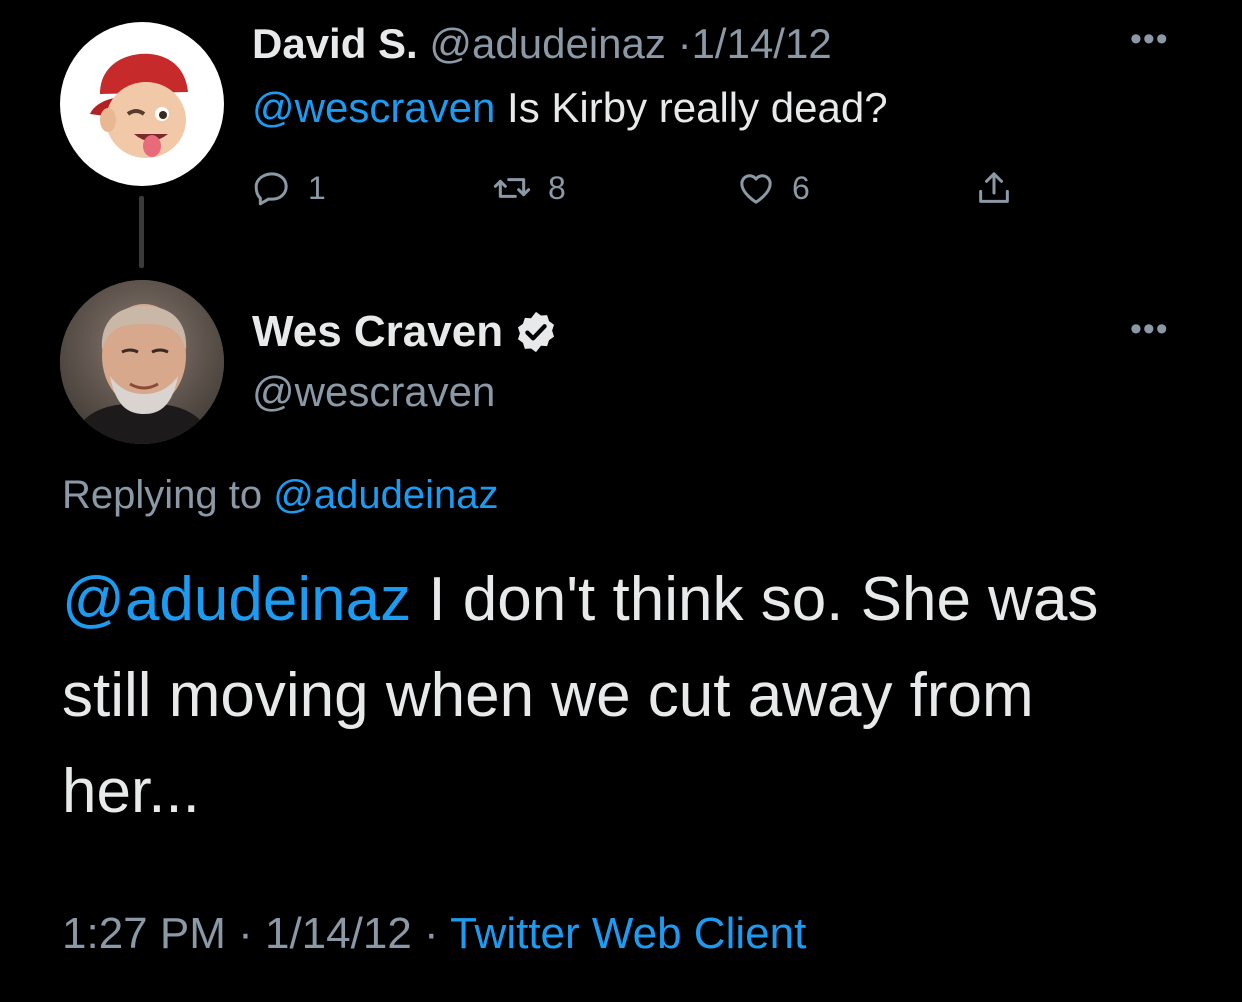  I want to click on parent-more-button: •••, so click(1149, 39).